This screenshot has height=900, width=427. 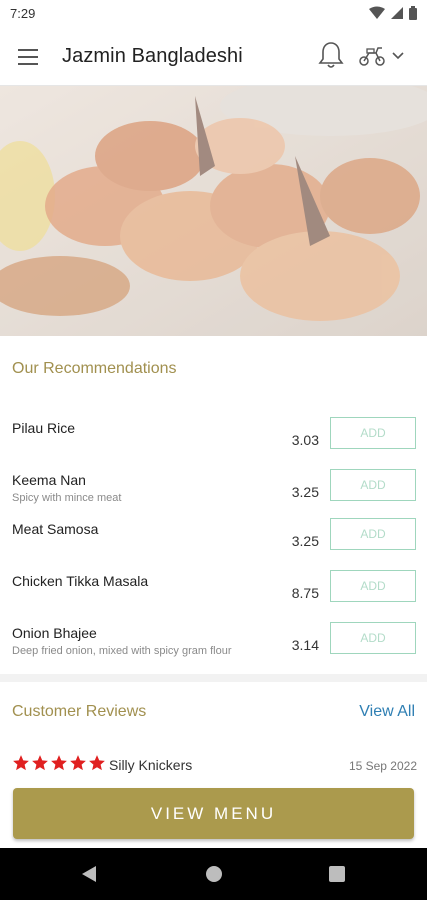 What do you see at coordinates (213, 813) in the screenshot?
I see `view-menu-button: VIEW MENU` at bounding box center [213, 813].